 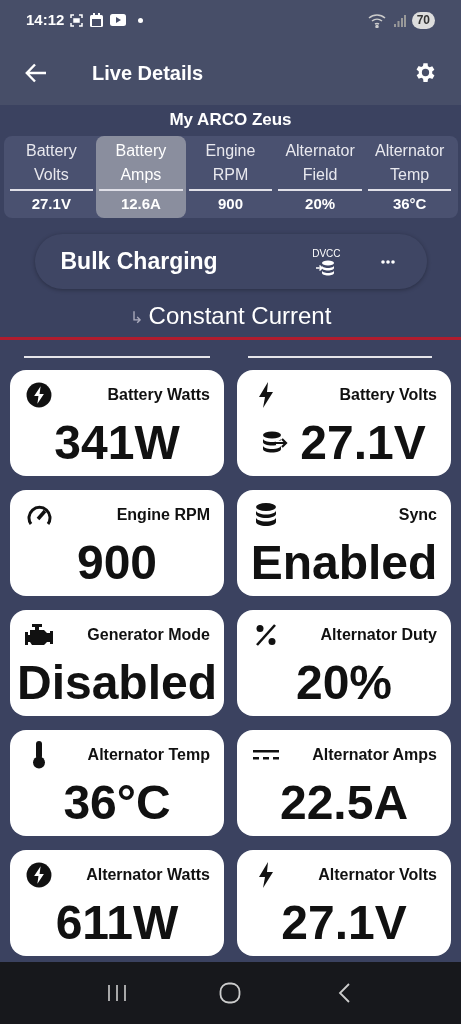 I want to click on card-value: 22.5A, so click(x=344, y=803).